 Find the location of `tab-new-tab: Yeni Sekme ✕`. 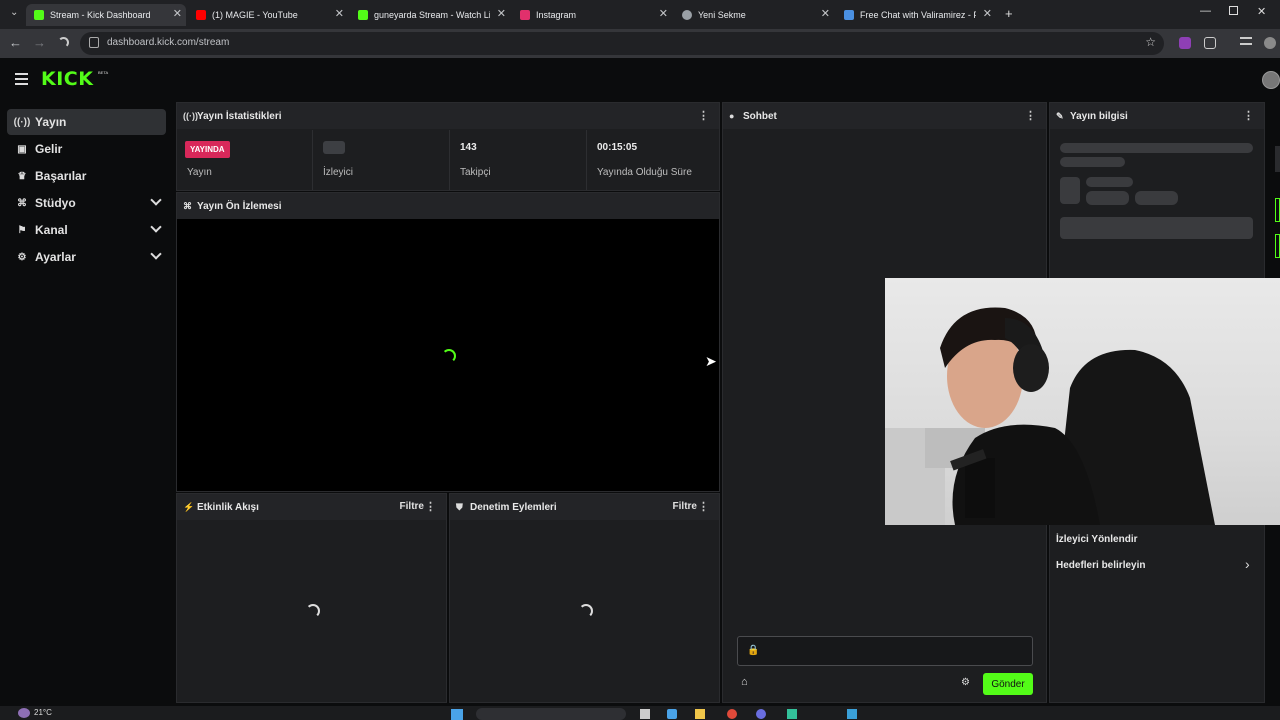

tab-new-tab: Yeni Sekme ✕ is located at coordinates (754, 15).